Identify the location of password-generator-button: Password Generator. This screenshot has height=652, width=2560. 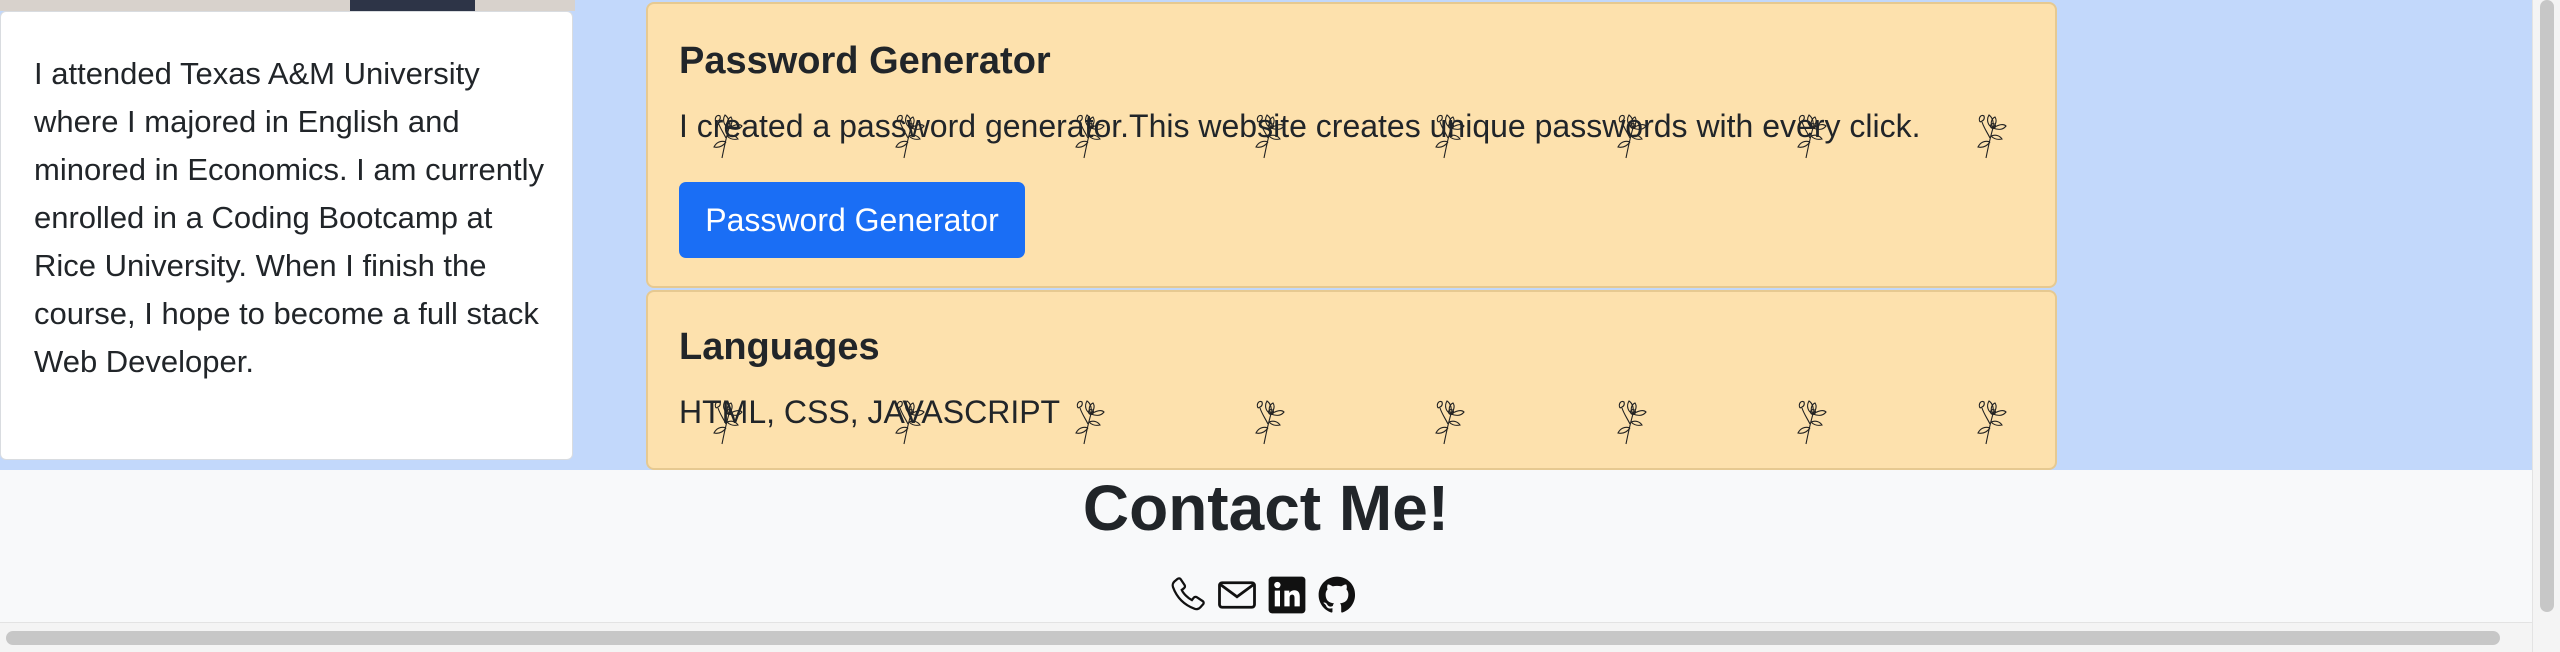
(852, 220).